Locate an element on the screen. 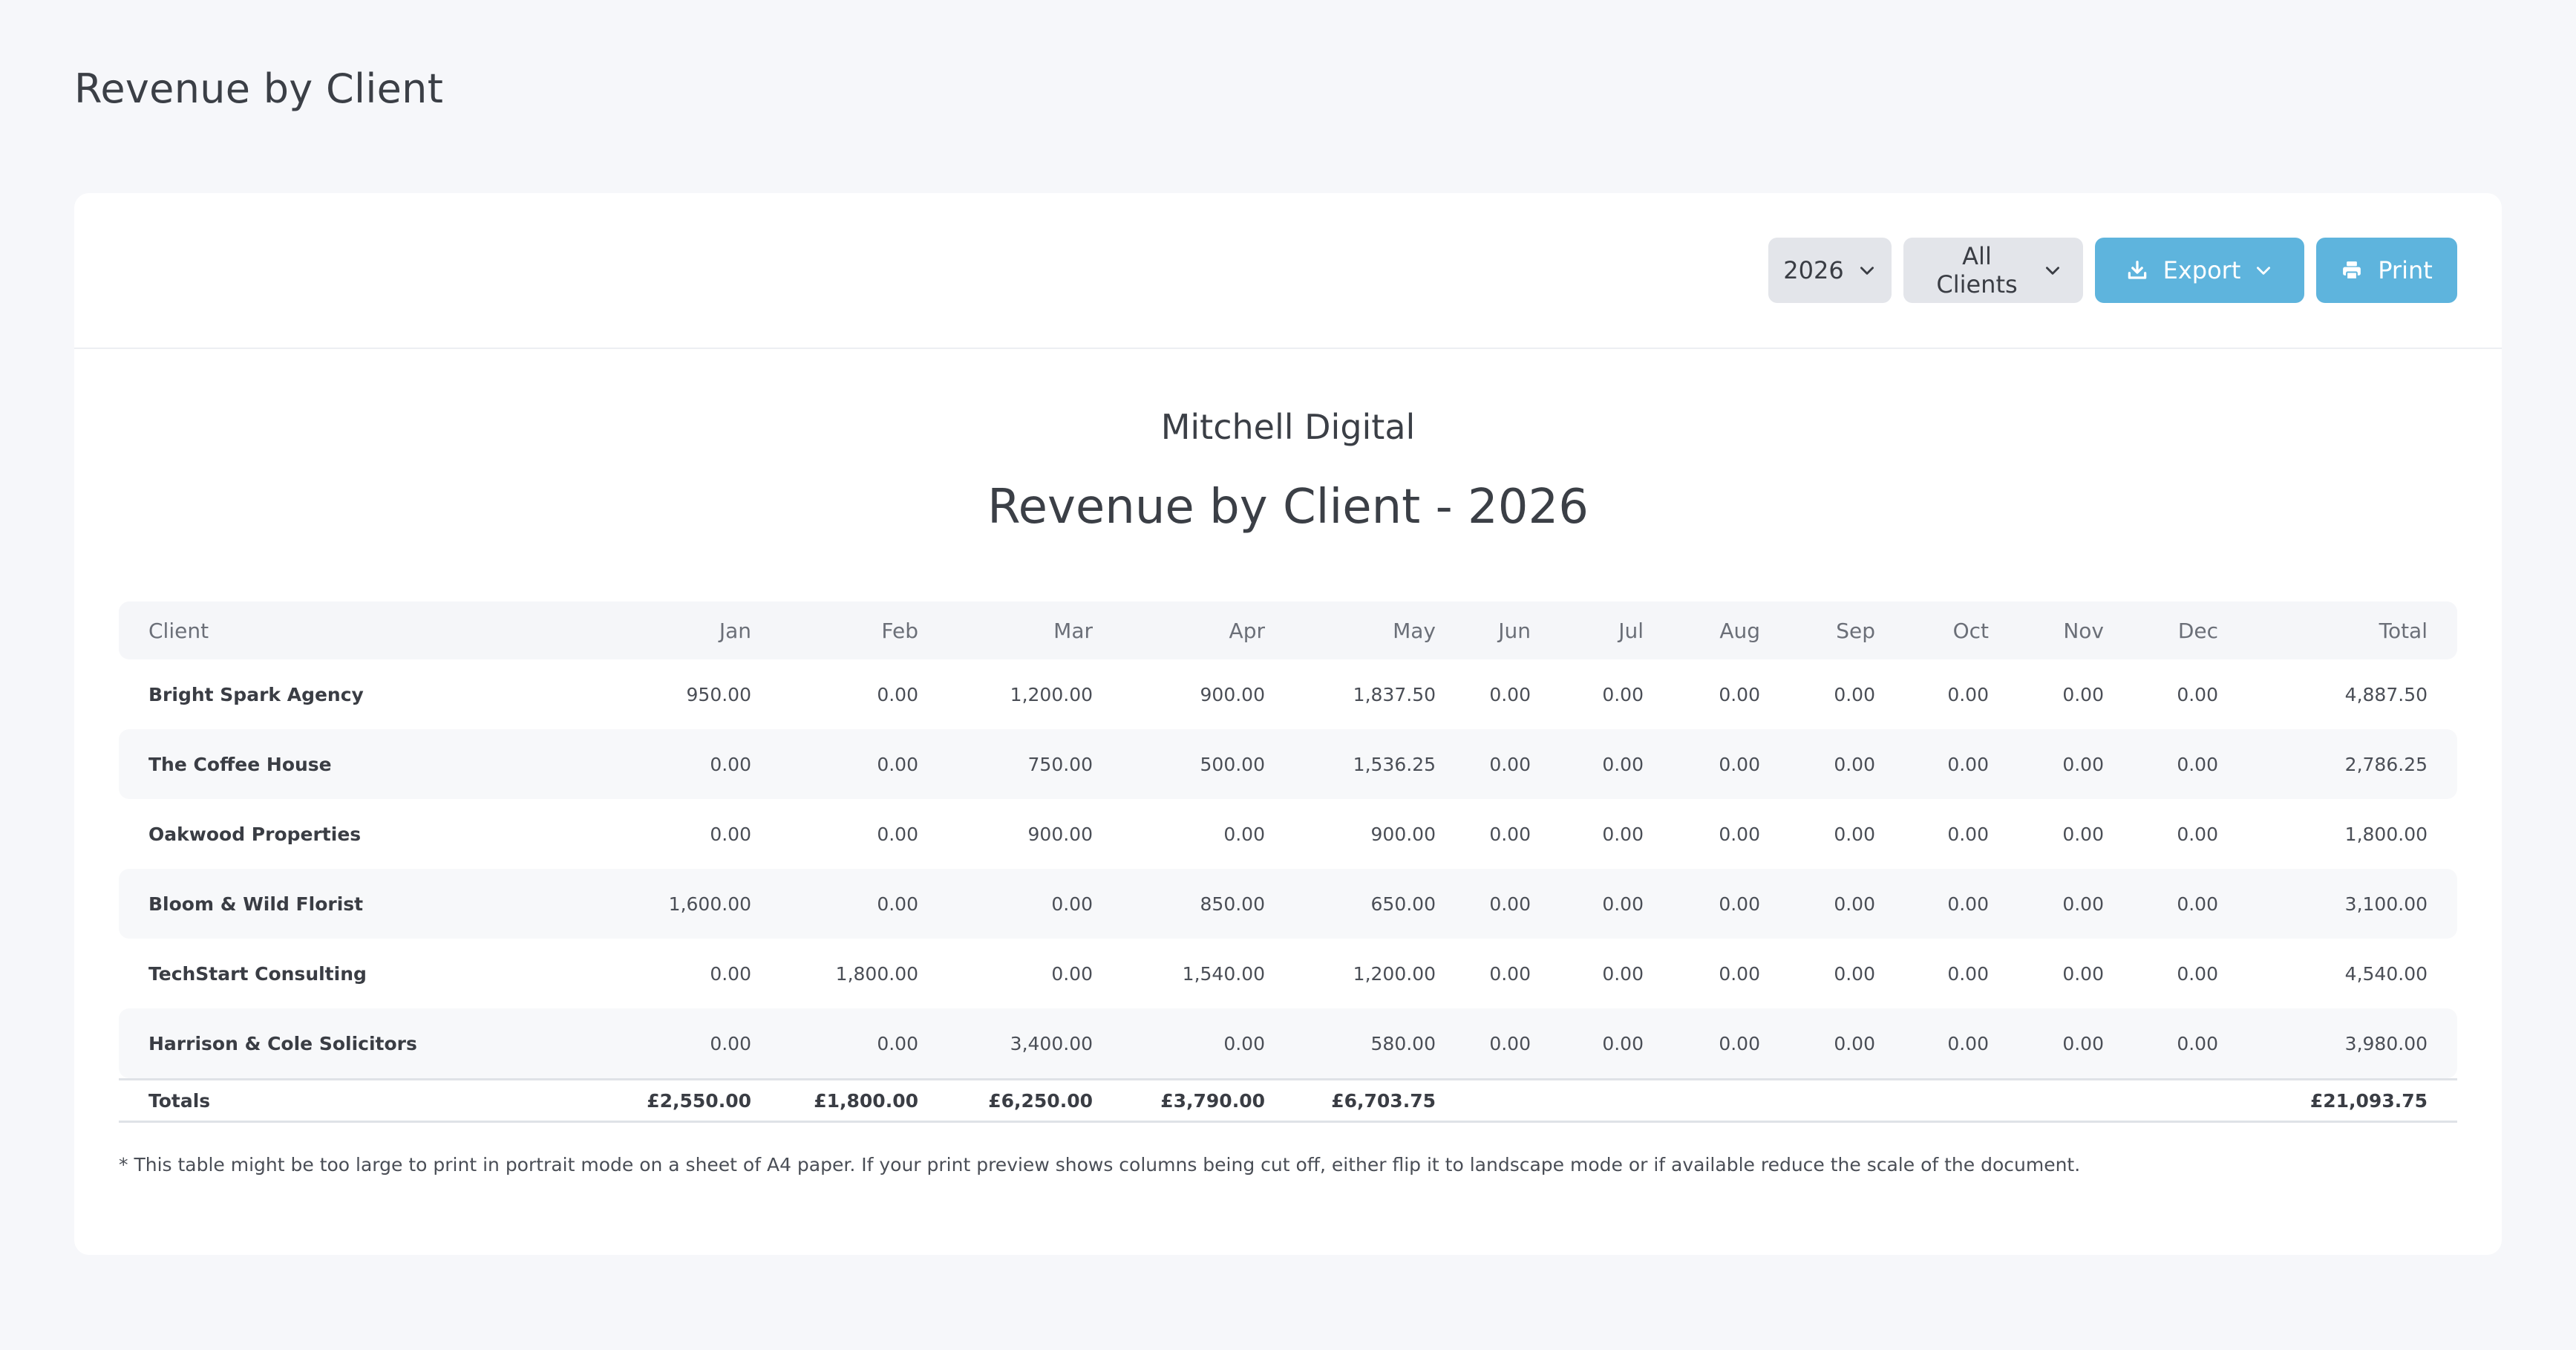 The width and height of the screenshot is (2576, 1350). client-filter-select: All Clients is located at coordinates (1993, 270).